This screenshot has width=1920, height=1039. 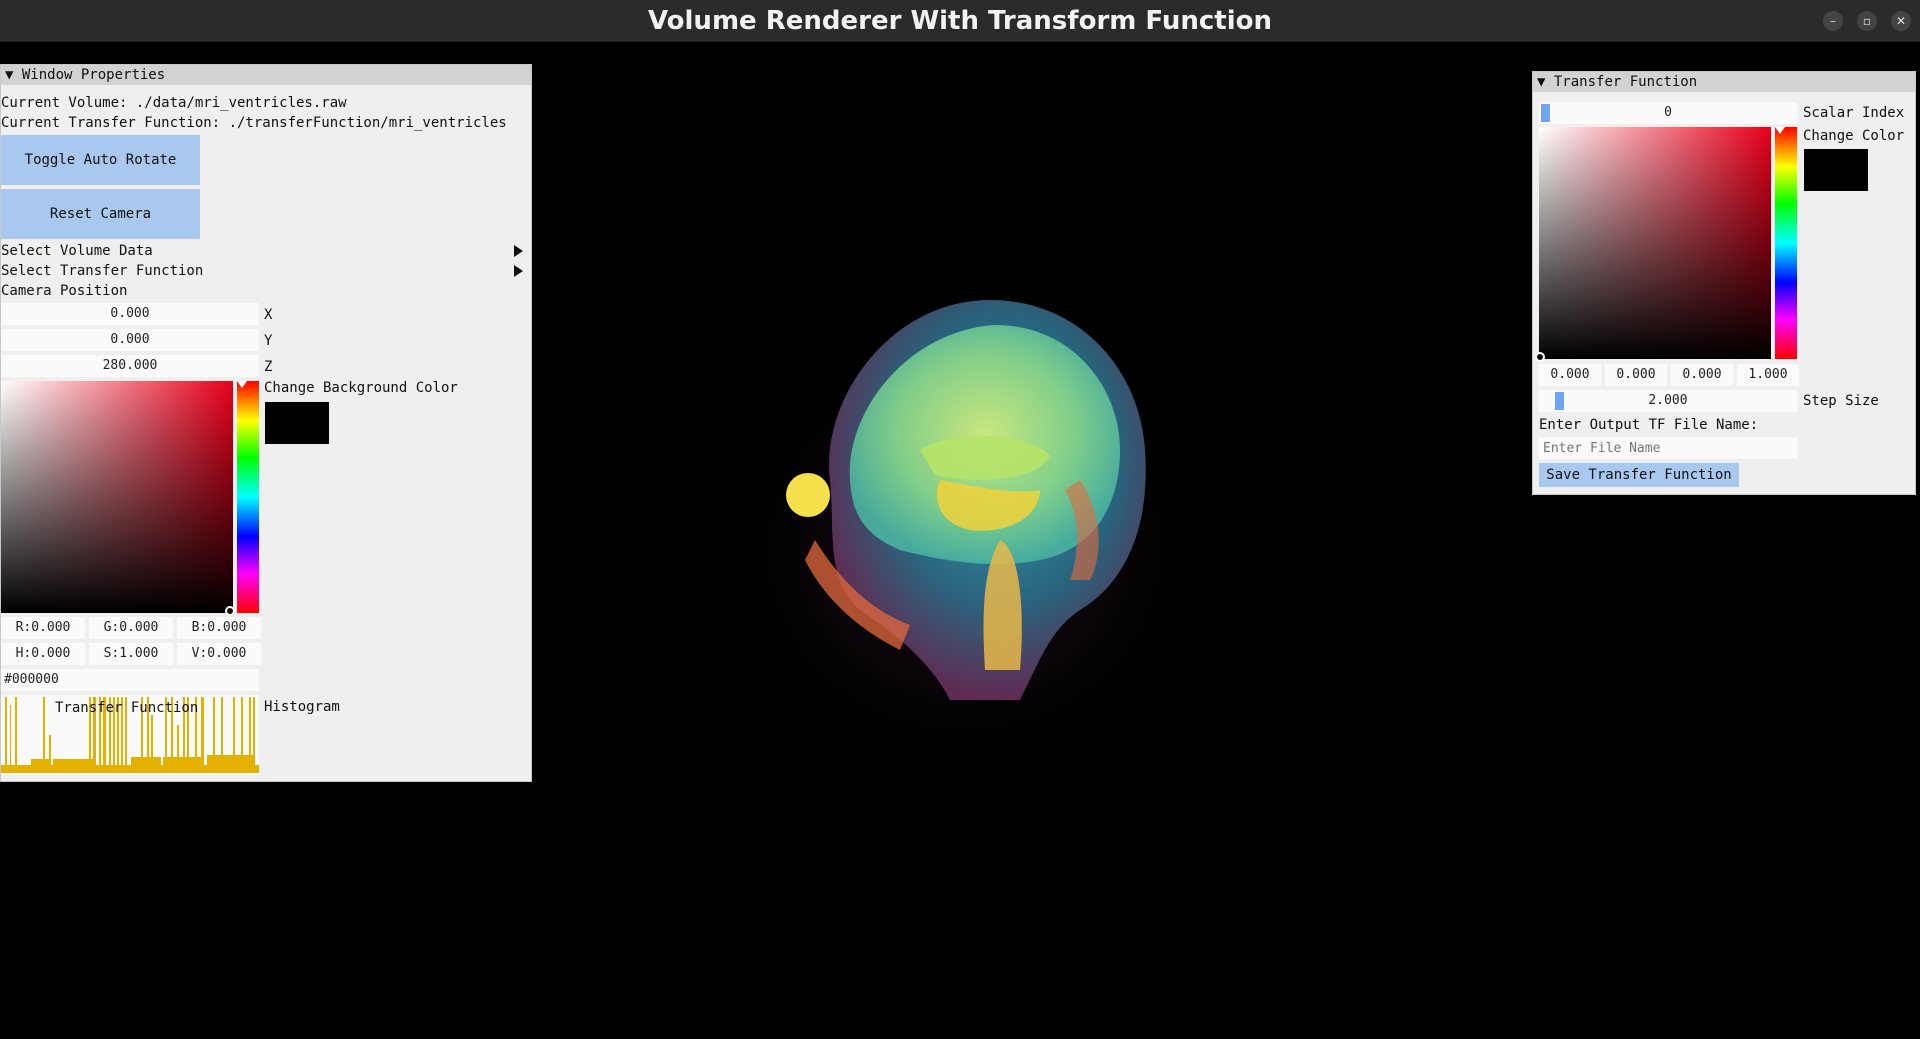 I want to click on volume-render-view, so click(x=960, y=510).